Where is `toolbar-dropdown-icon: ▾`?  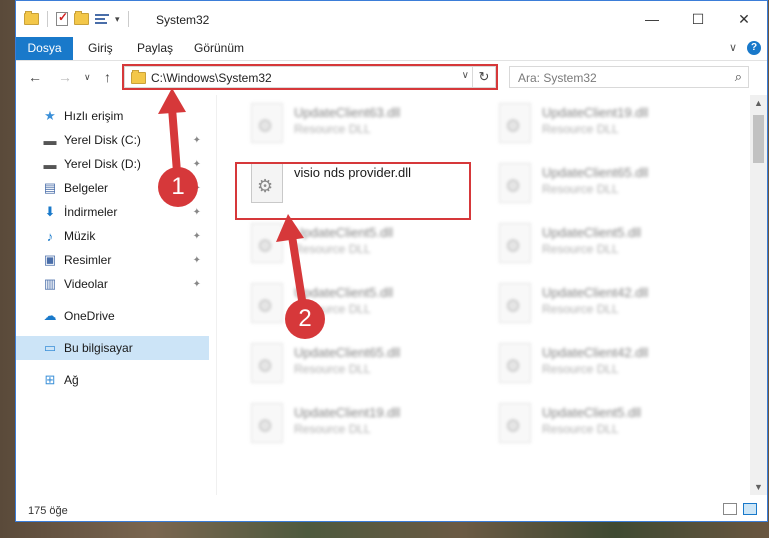 toolbar-dropdown-icon: ▾ is located at coordinates (117, 19).